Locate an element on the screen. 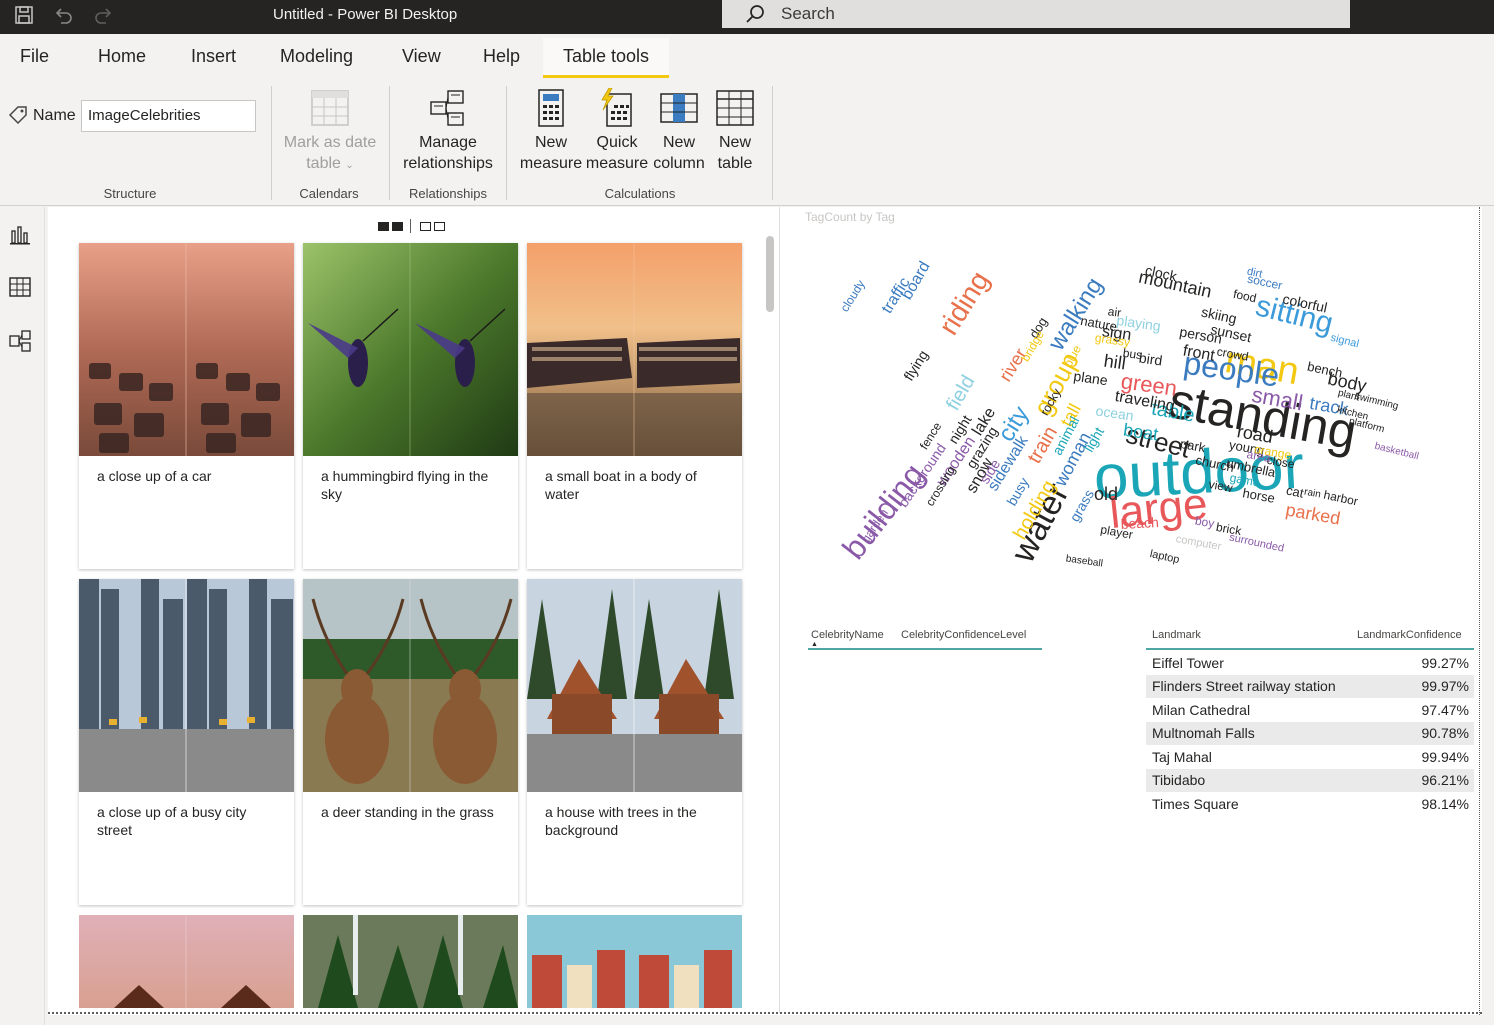 The image size is (1494, 1025). tab-table-tools: Table tools is located at coordinates (606, 58).